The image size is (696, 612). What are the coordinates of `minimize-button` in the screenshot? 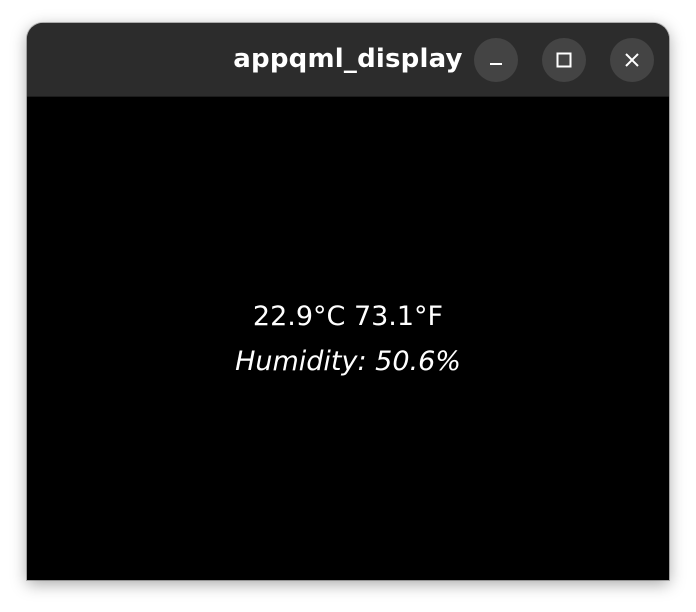 It's located at (496, 60).